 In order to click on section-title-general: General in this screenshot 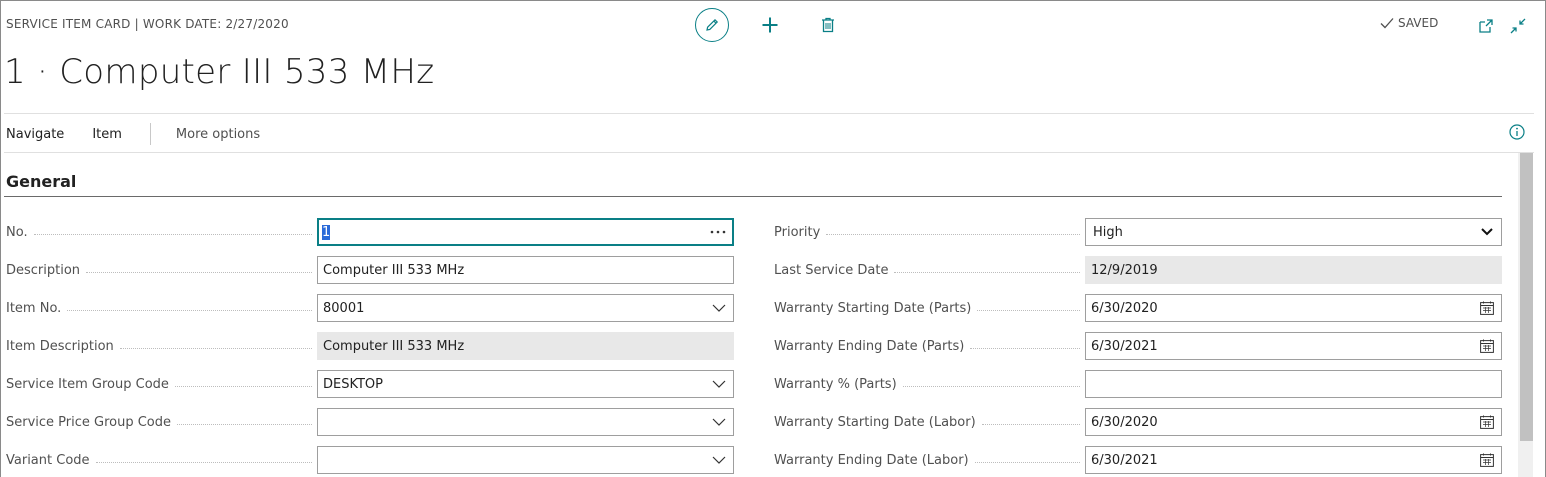, I will do `click(41, 181)`.